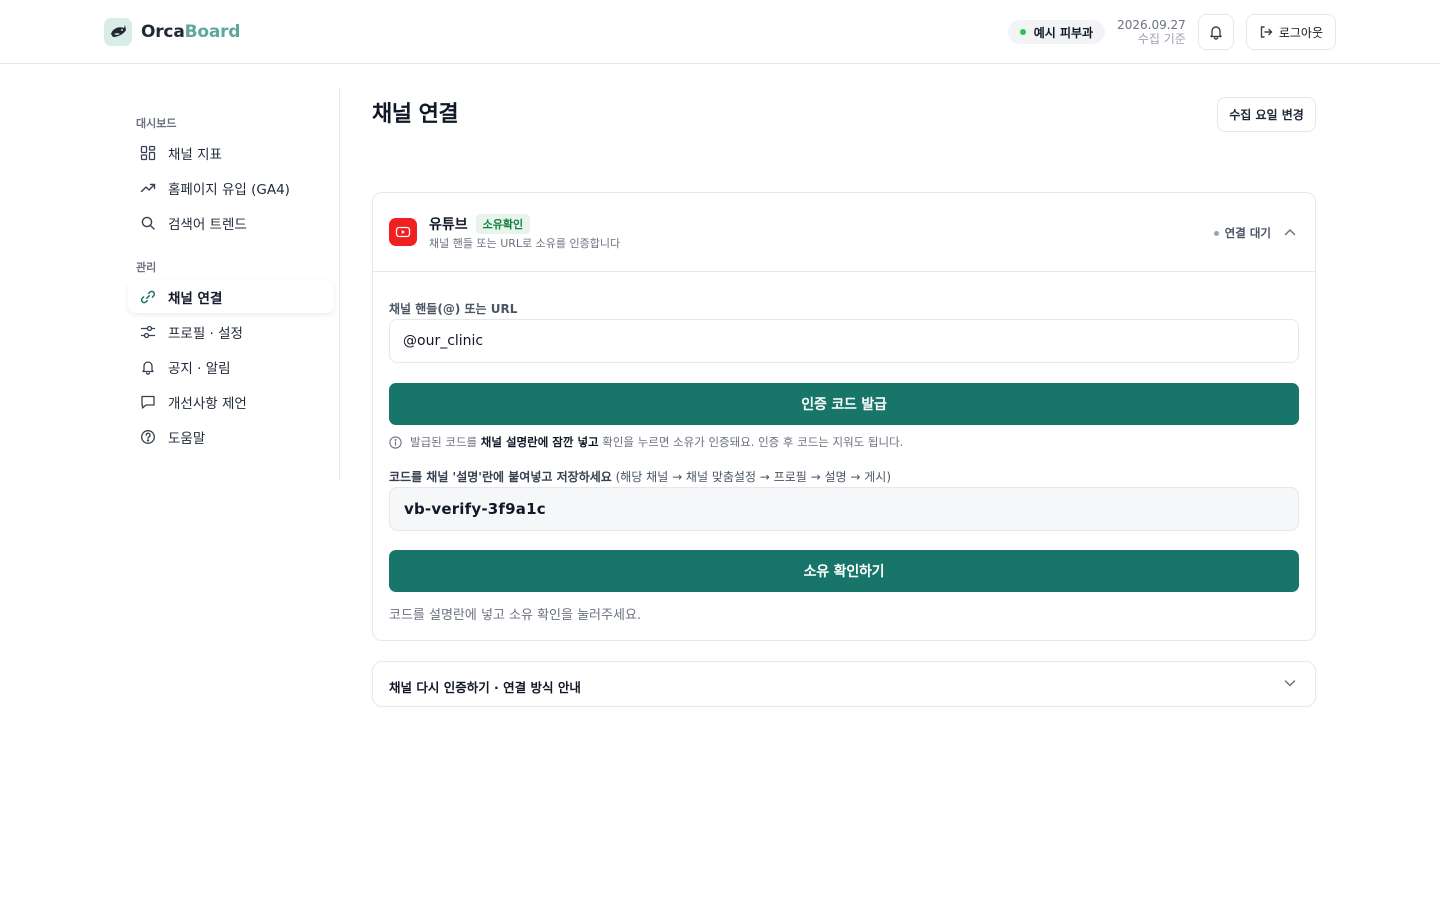  I want to click on sidebar-item-label: 채널 지표, so click(195, 154).